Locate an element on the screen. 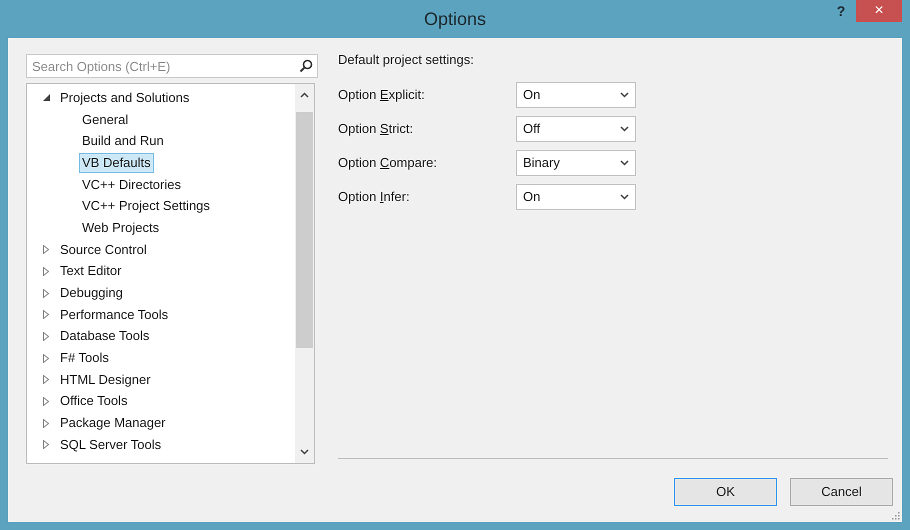 The height and width of the screenshot is (530, 910). setting-dropdown: Off is located at coordinates (576, 129).